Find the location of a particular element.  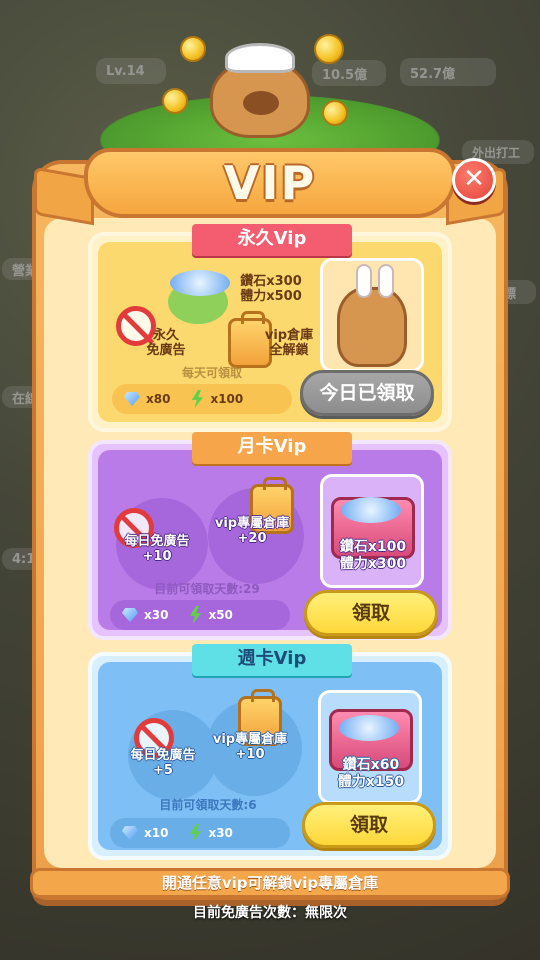

monthly-reward-box: 鑽石x100 體力x300 is located at coordinates (372, 531).